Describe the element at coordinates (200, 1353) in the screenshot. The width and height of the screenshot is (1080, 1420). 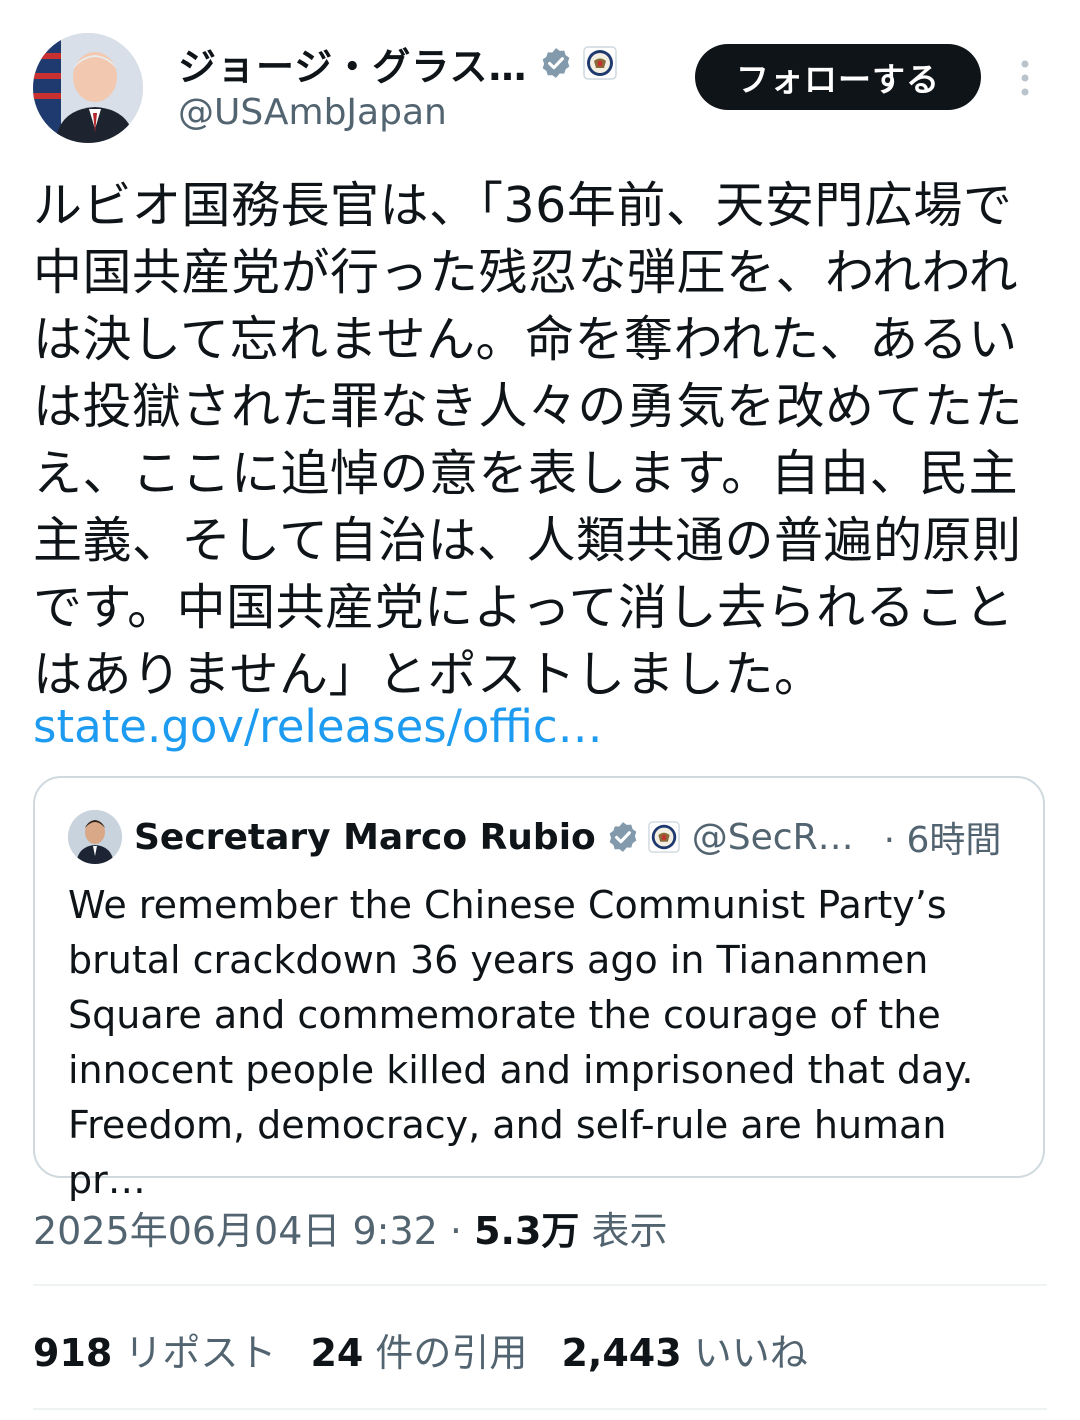
I see `repost-label: リポスト` at that location.